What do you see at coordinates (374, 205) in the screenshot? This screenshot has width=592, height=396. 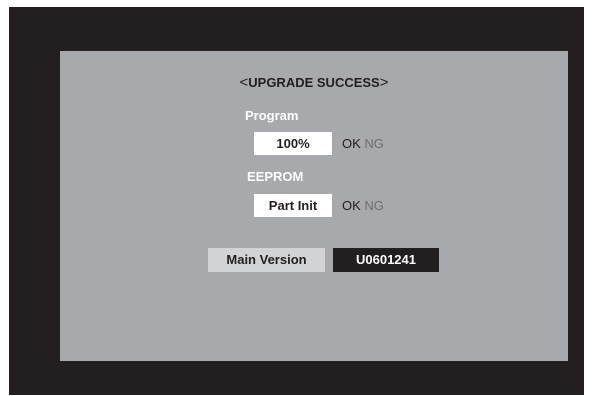 I see `eeprom-ng-indicator: NG` at bounding box center [374, 205].